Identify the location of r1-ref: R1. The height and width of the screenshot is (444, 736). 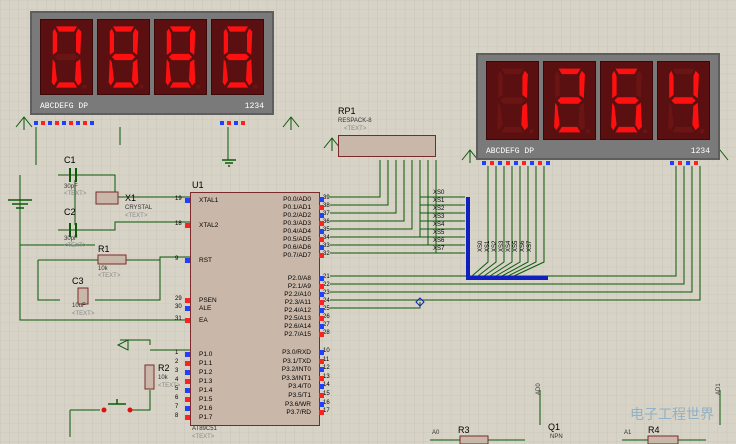
(104, 249).